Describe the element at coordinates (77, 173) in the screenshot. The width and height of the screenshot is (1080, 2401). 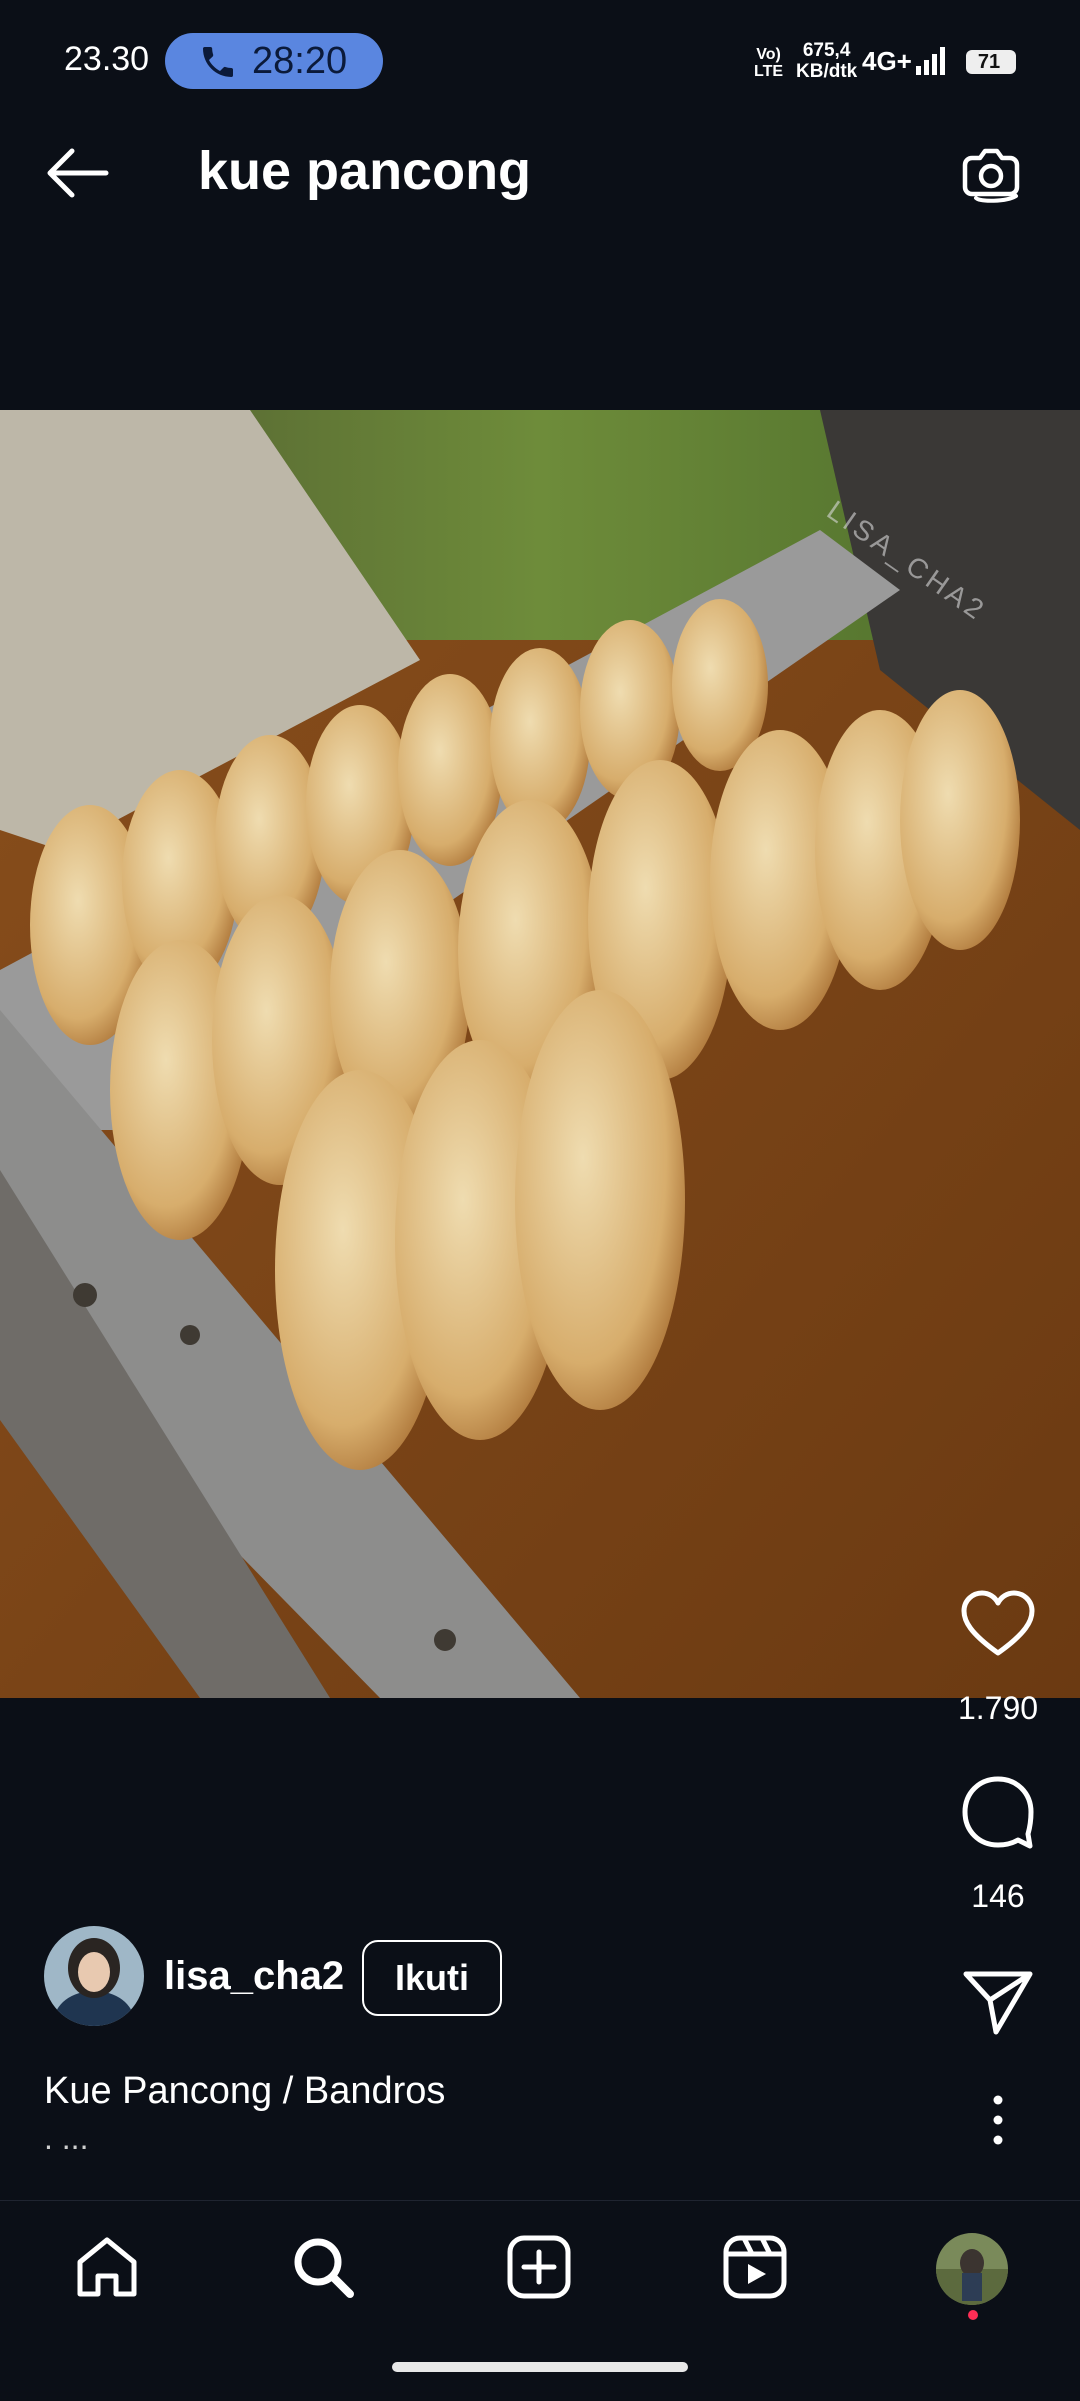
I see `arrow-left-icon` at that location.